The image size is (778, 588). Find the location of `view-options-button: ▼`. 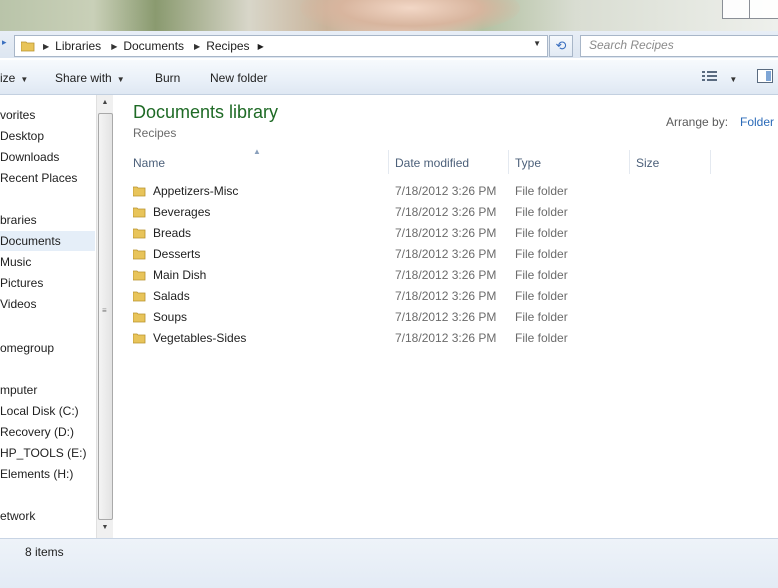

view-options-button: ▼ is located at coordinates (719, 77).